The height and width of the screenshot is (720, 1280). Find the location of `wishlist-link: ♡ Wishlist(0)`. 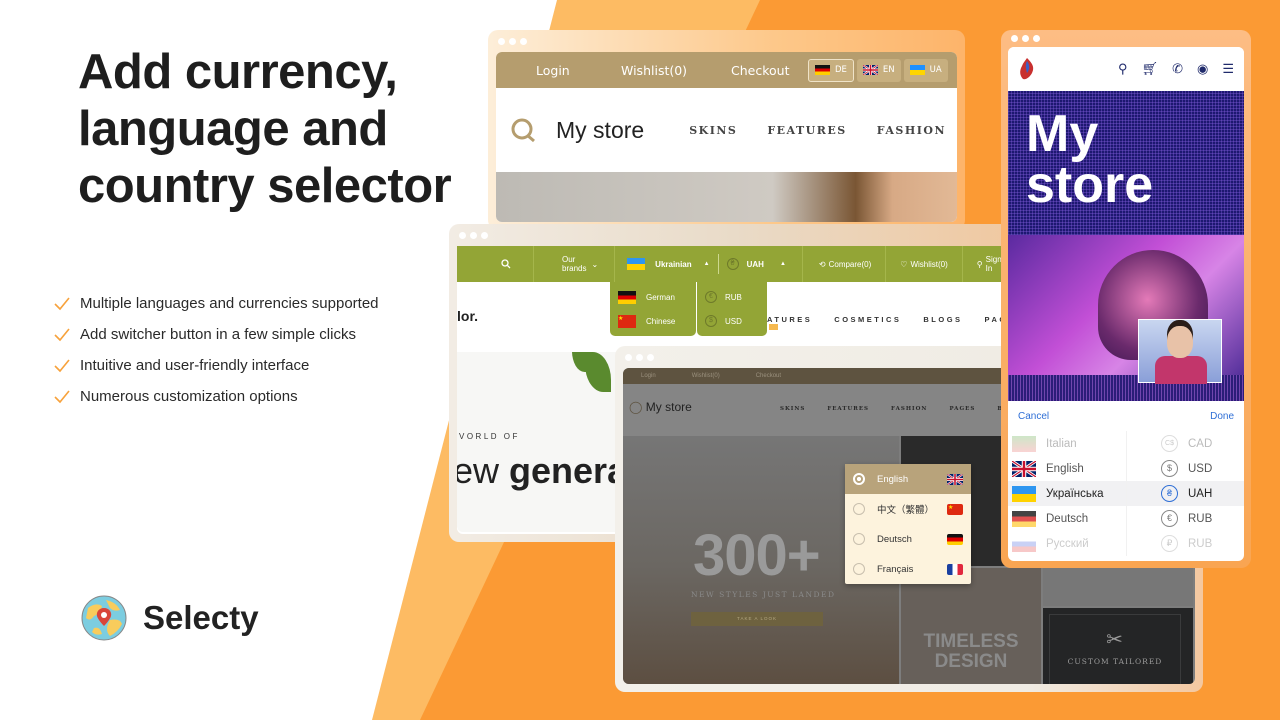

wishlist-link: ♡ Wishlist(0) is located at coordinates (924, 264).